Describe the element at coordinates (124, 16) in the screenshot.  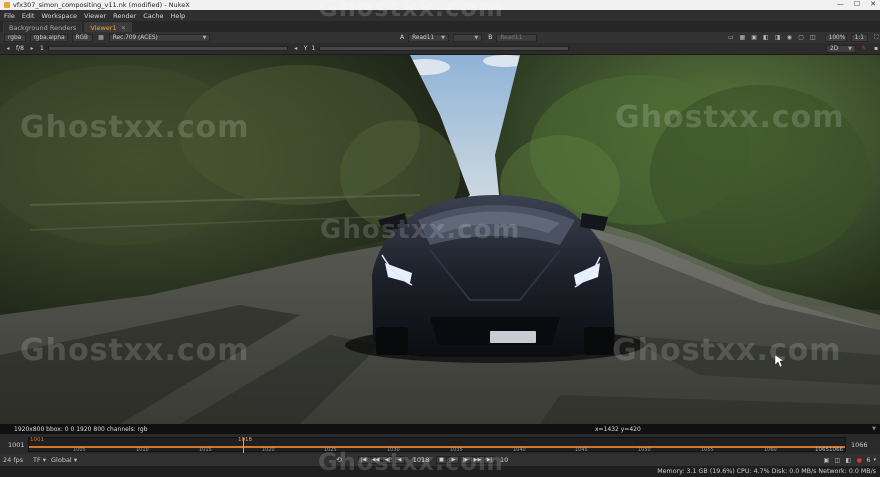
I see `menu-render: Render` at that location.